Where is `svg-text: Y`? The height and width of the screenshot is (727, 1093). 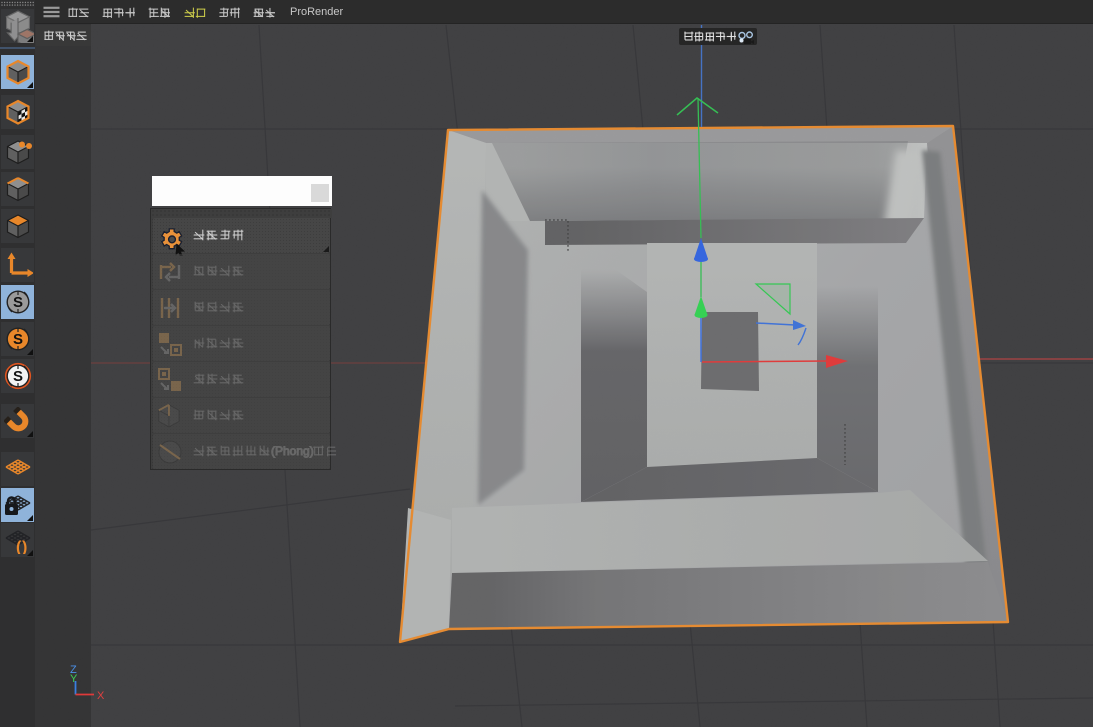
svg-text: Y is located at coordinates (74, 679).